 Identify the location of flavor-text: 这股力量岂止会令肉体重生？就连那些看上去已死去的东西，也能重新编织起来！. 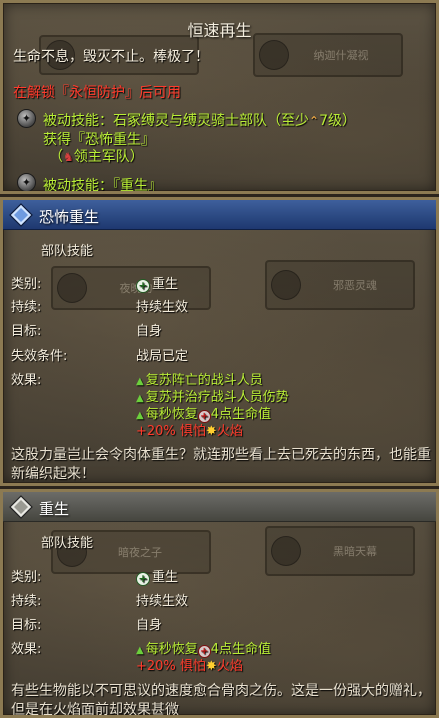
(221, 464).